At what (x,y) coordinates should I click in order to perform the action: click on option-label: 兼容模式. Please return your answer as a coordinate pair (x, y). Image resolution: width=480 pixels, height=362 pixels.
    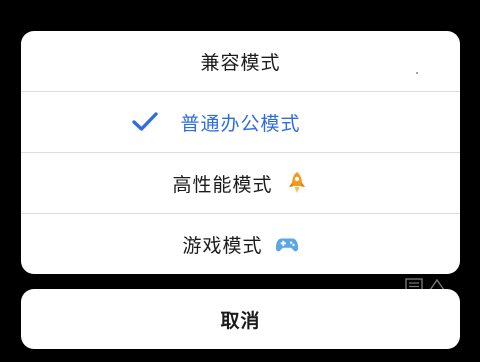
    Looking at the image, I should click on (240, 62).